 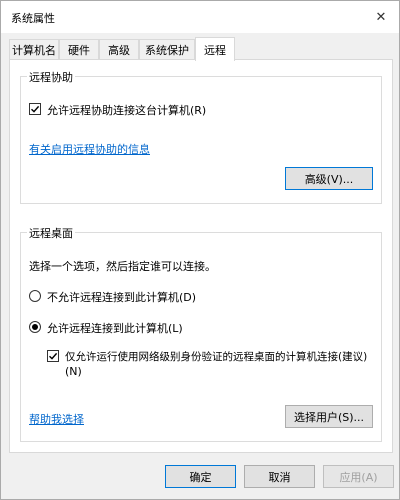 I want to click on apply-button: 应用(A), so click(x=358, y=476).